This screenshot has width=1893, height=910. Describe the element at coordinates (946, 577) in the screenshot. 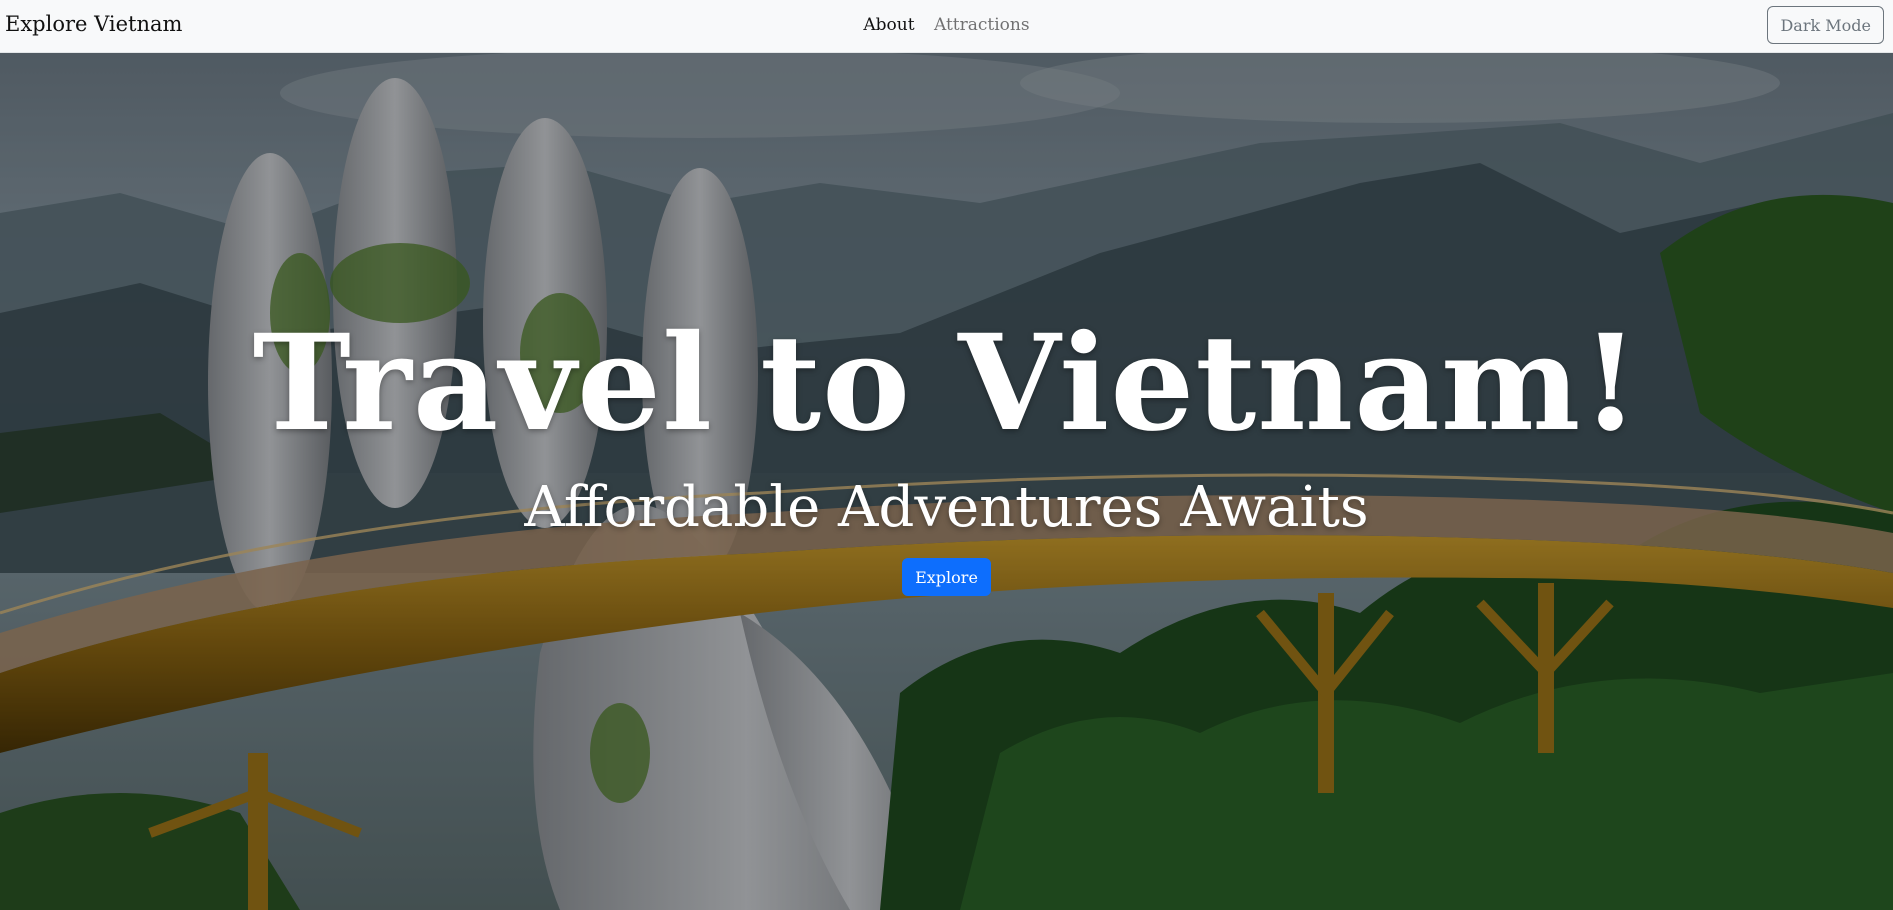

I see `explore-button: Explore` at that location.